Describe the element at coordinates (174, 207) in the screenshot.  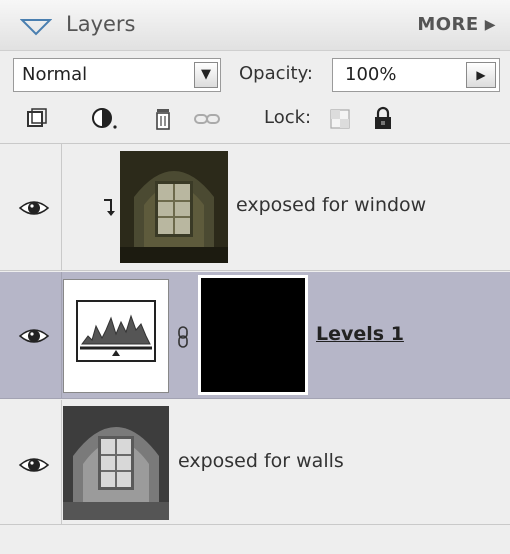
I see `layer-thumbnail-window` at that location.